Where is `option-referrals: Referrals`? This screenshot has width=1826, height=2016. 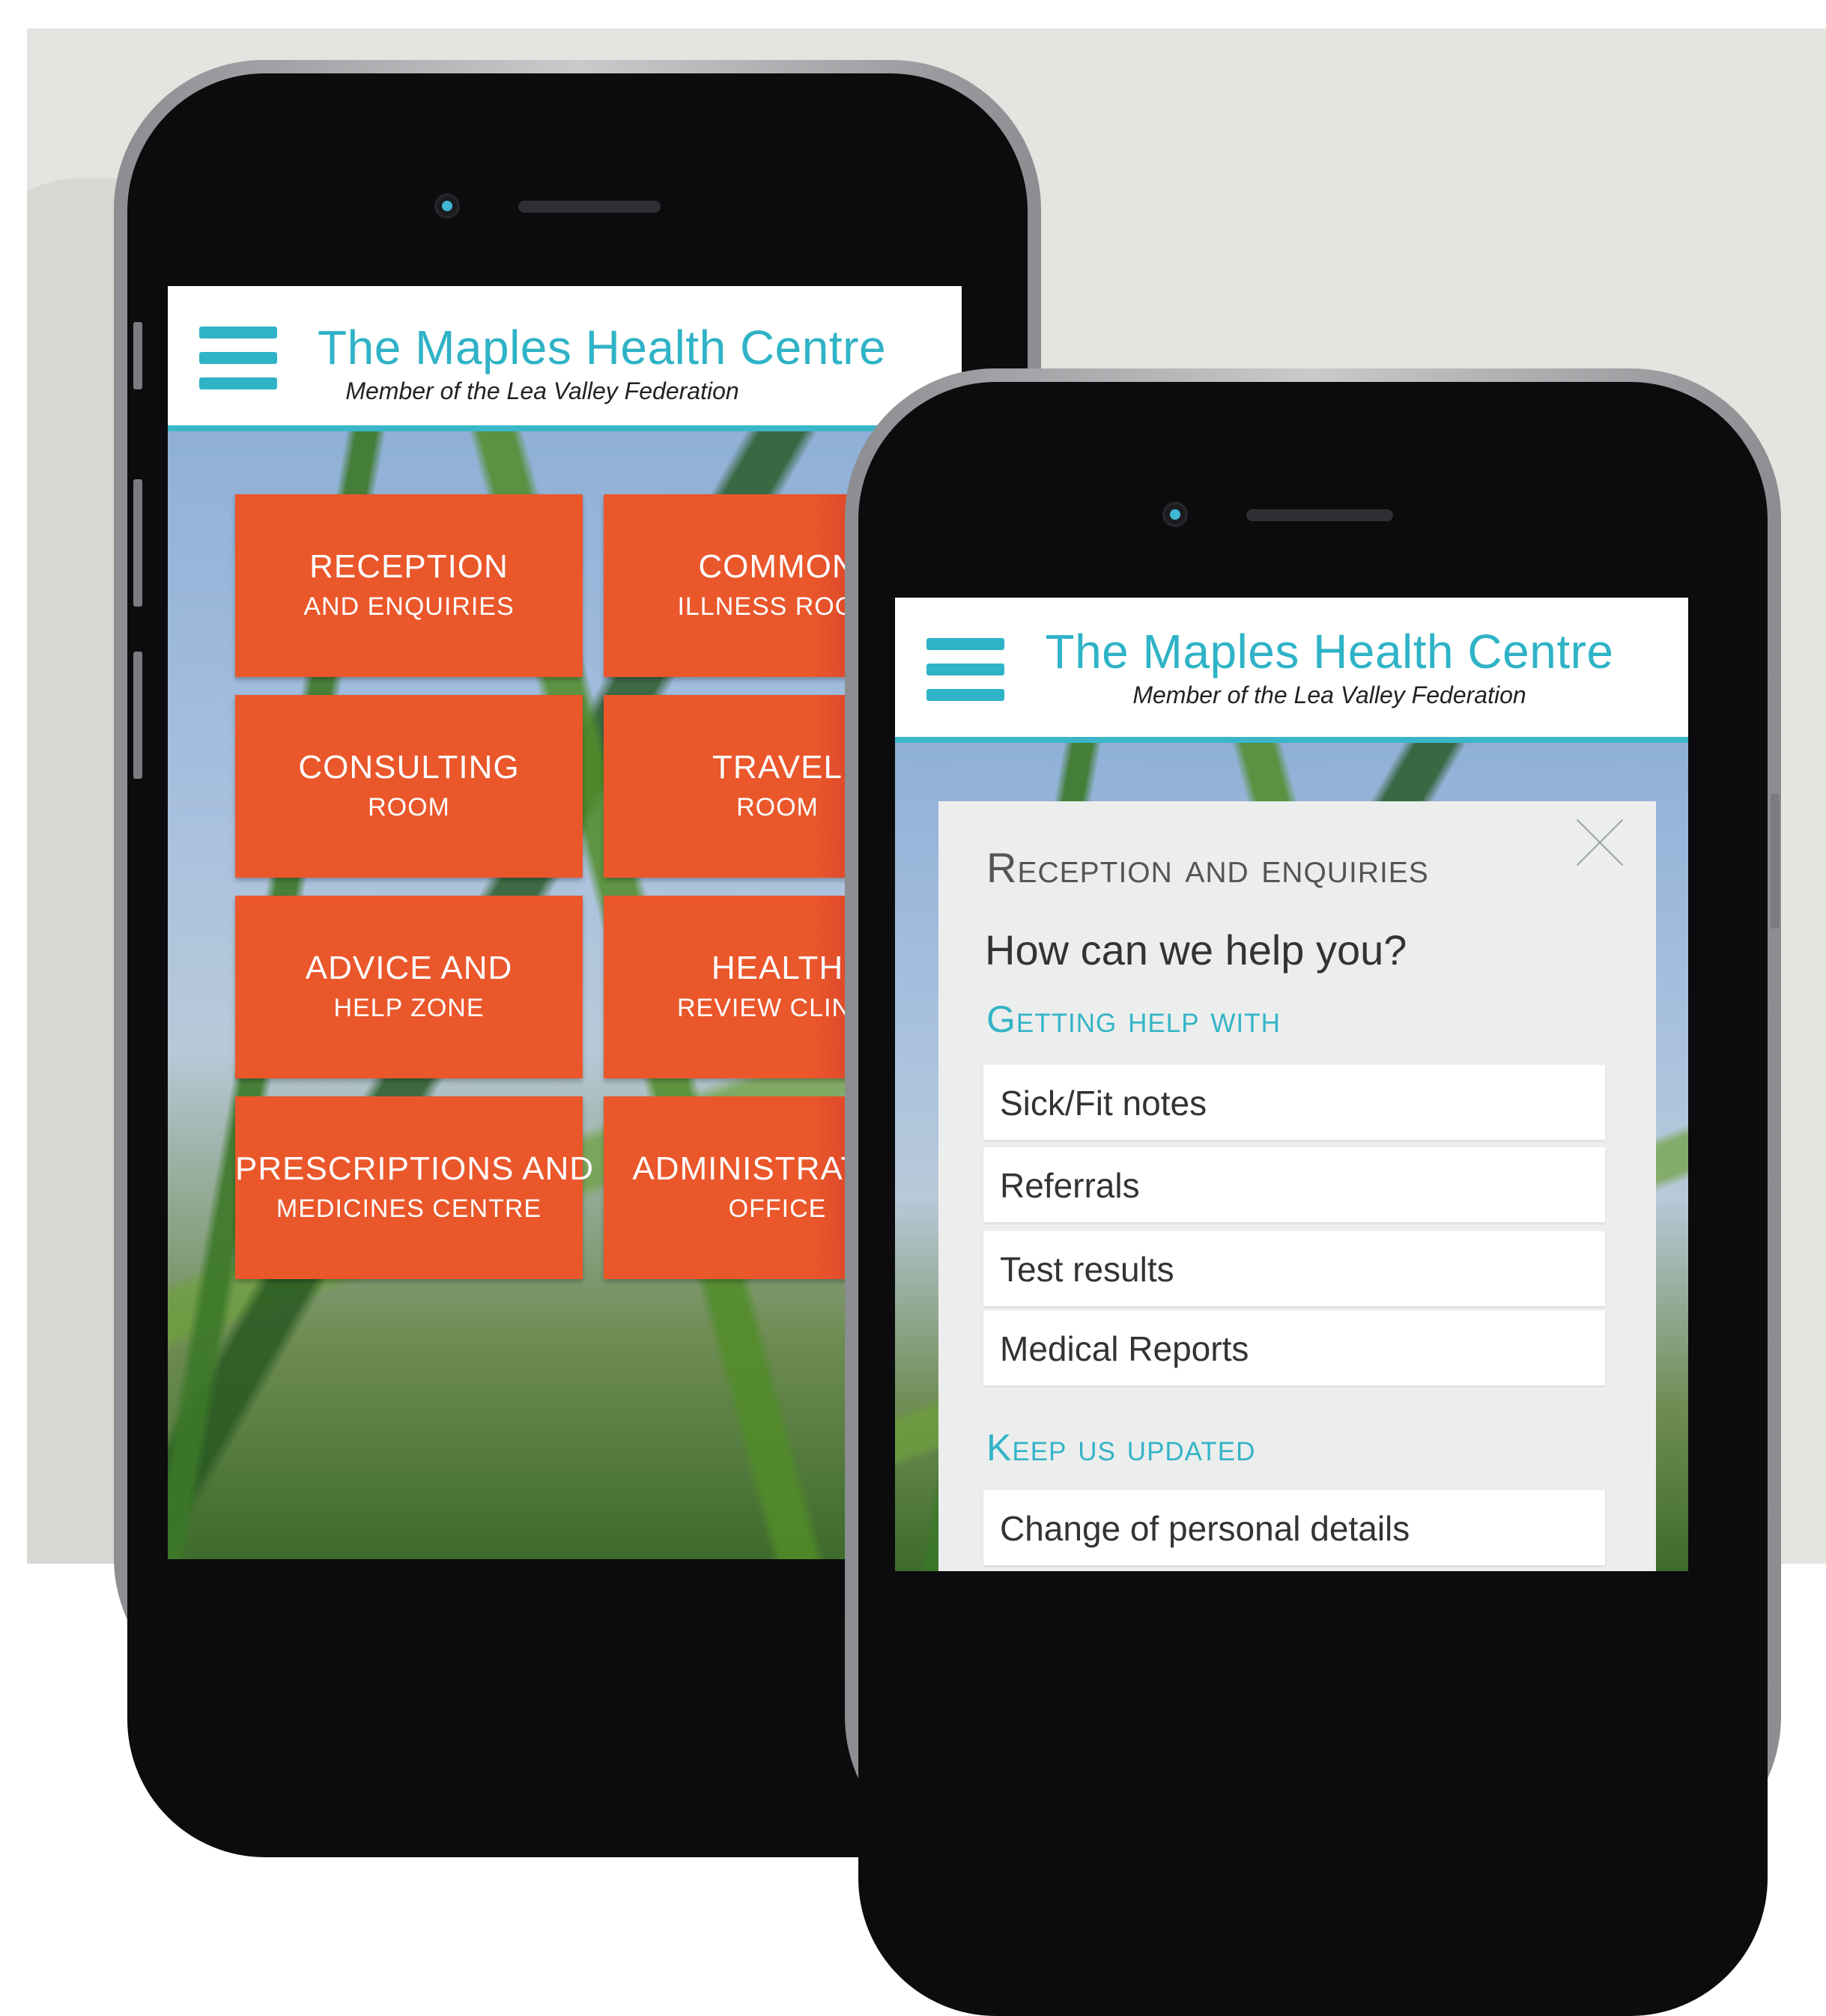 option-referrals: Referrals is located at coordinates (1294, 1184).